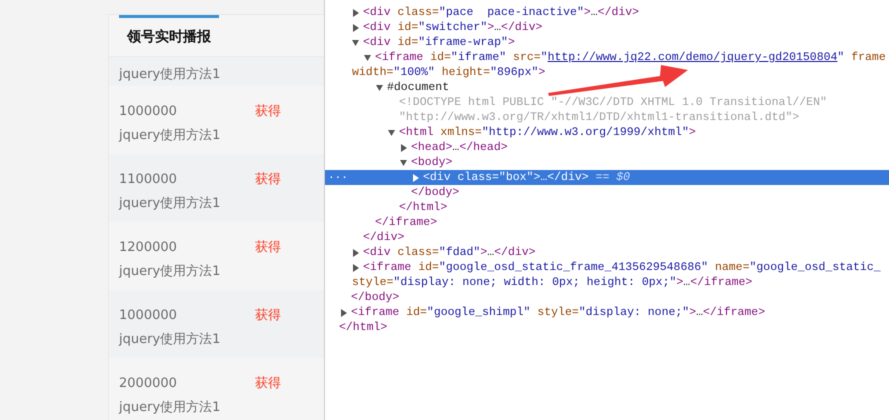  What do you see at coordinates (418, 87) in the screenshot?
I see `code-line: #document` at bounding box center [418, 87].